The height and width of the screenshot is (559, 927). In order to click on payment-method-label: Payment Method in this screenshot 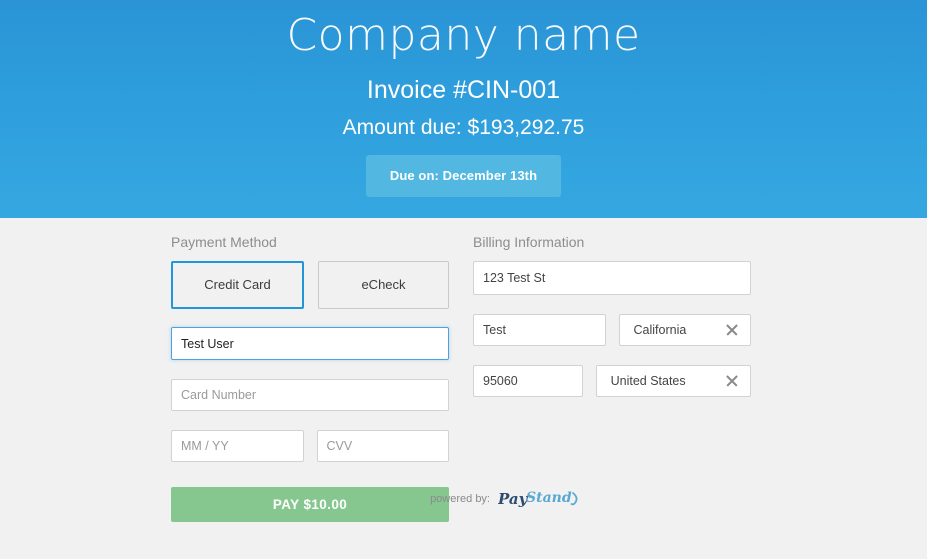, I will do `click(224, 242)`.